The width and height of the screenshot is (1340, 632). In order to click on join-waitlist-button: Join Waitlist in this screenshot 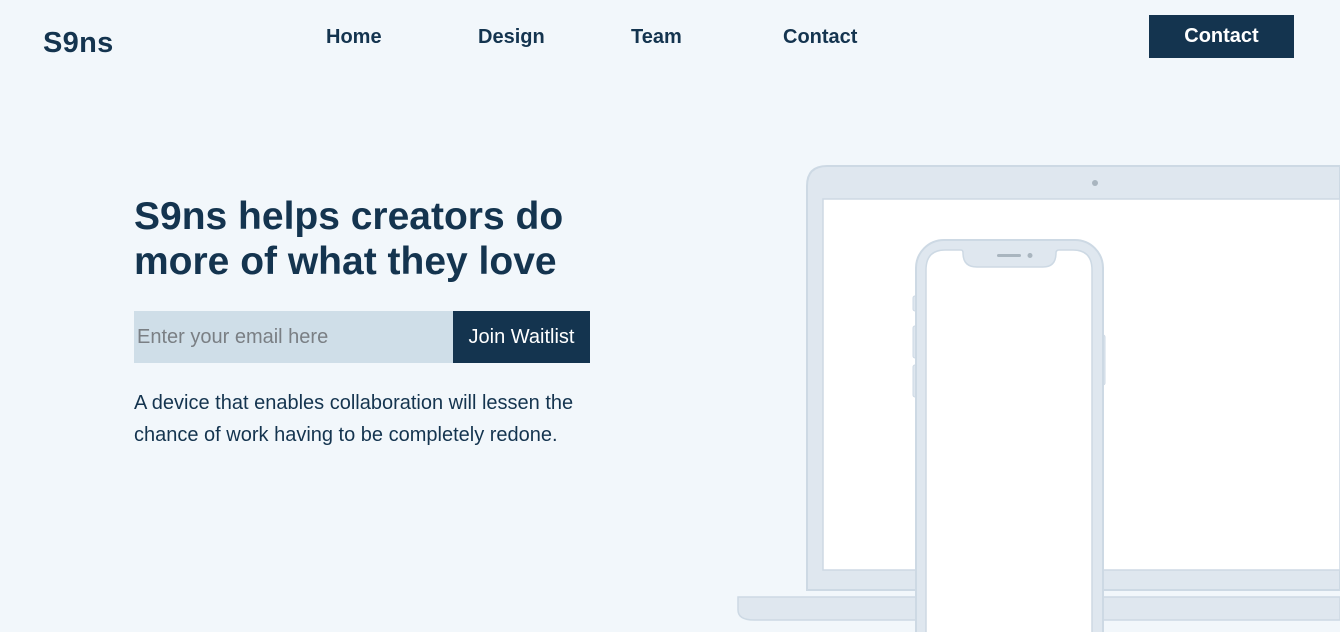, I will do `click(521, 337)`.